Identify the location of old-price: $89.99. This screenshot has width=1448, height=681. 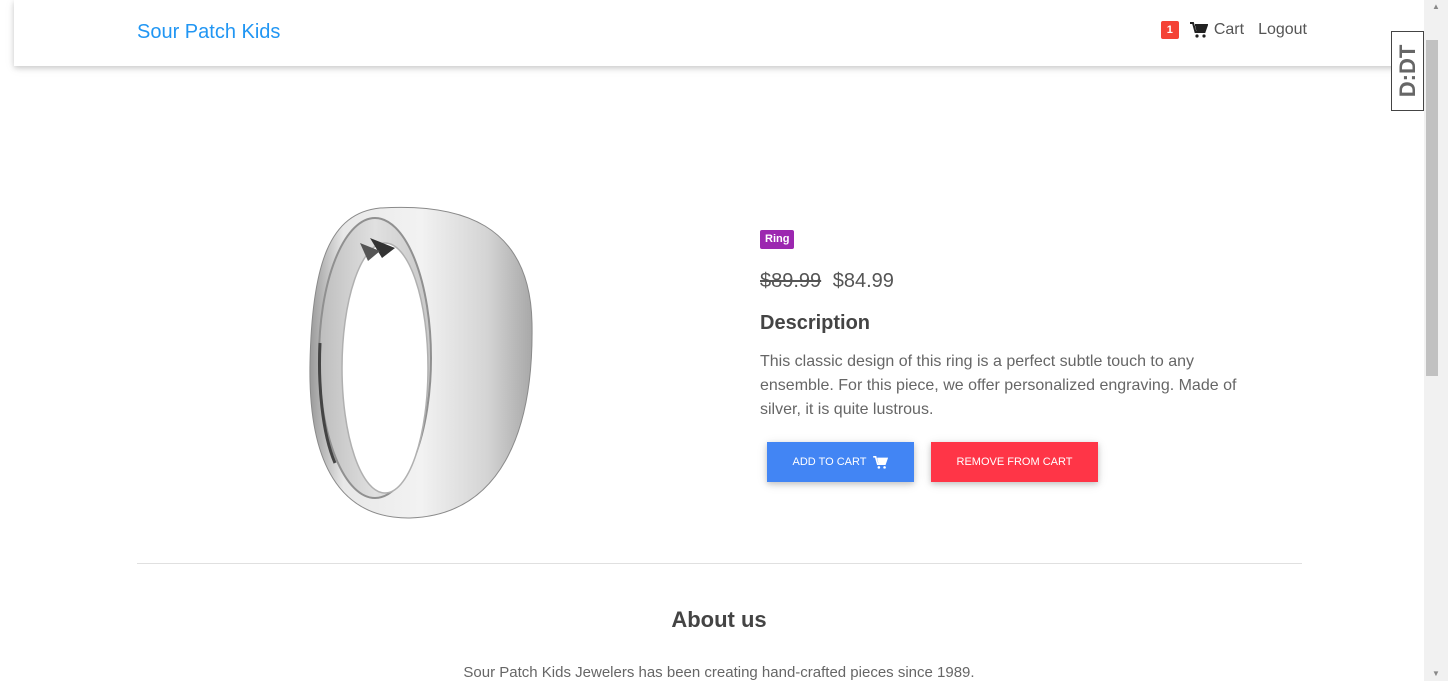
(791, 281).